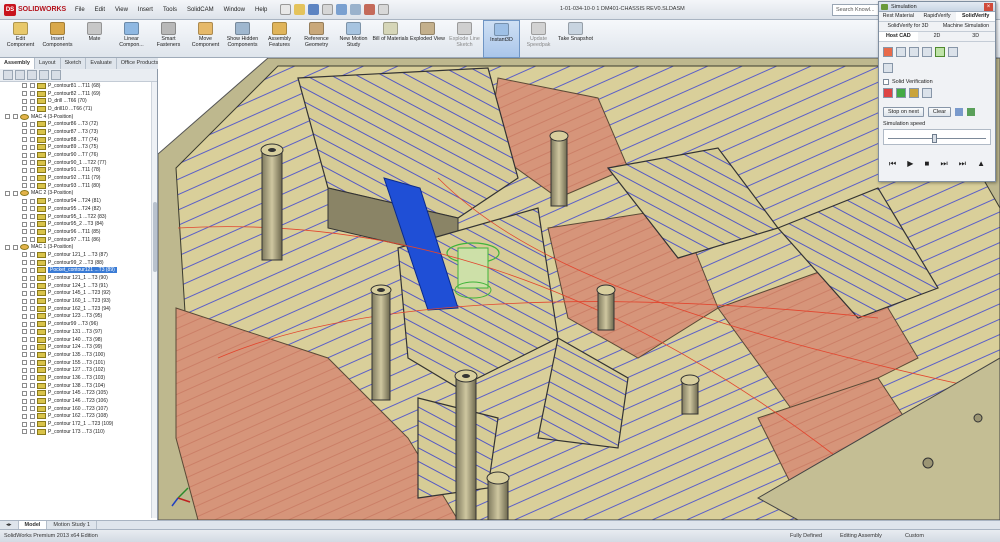 The width and height of the screenshot is (1000, 542). Describe the element at coordinates (78, 94) in the screenshot. I see `tree-item: P_contour82 ...T11 (69)` at that location.